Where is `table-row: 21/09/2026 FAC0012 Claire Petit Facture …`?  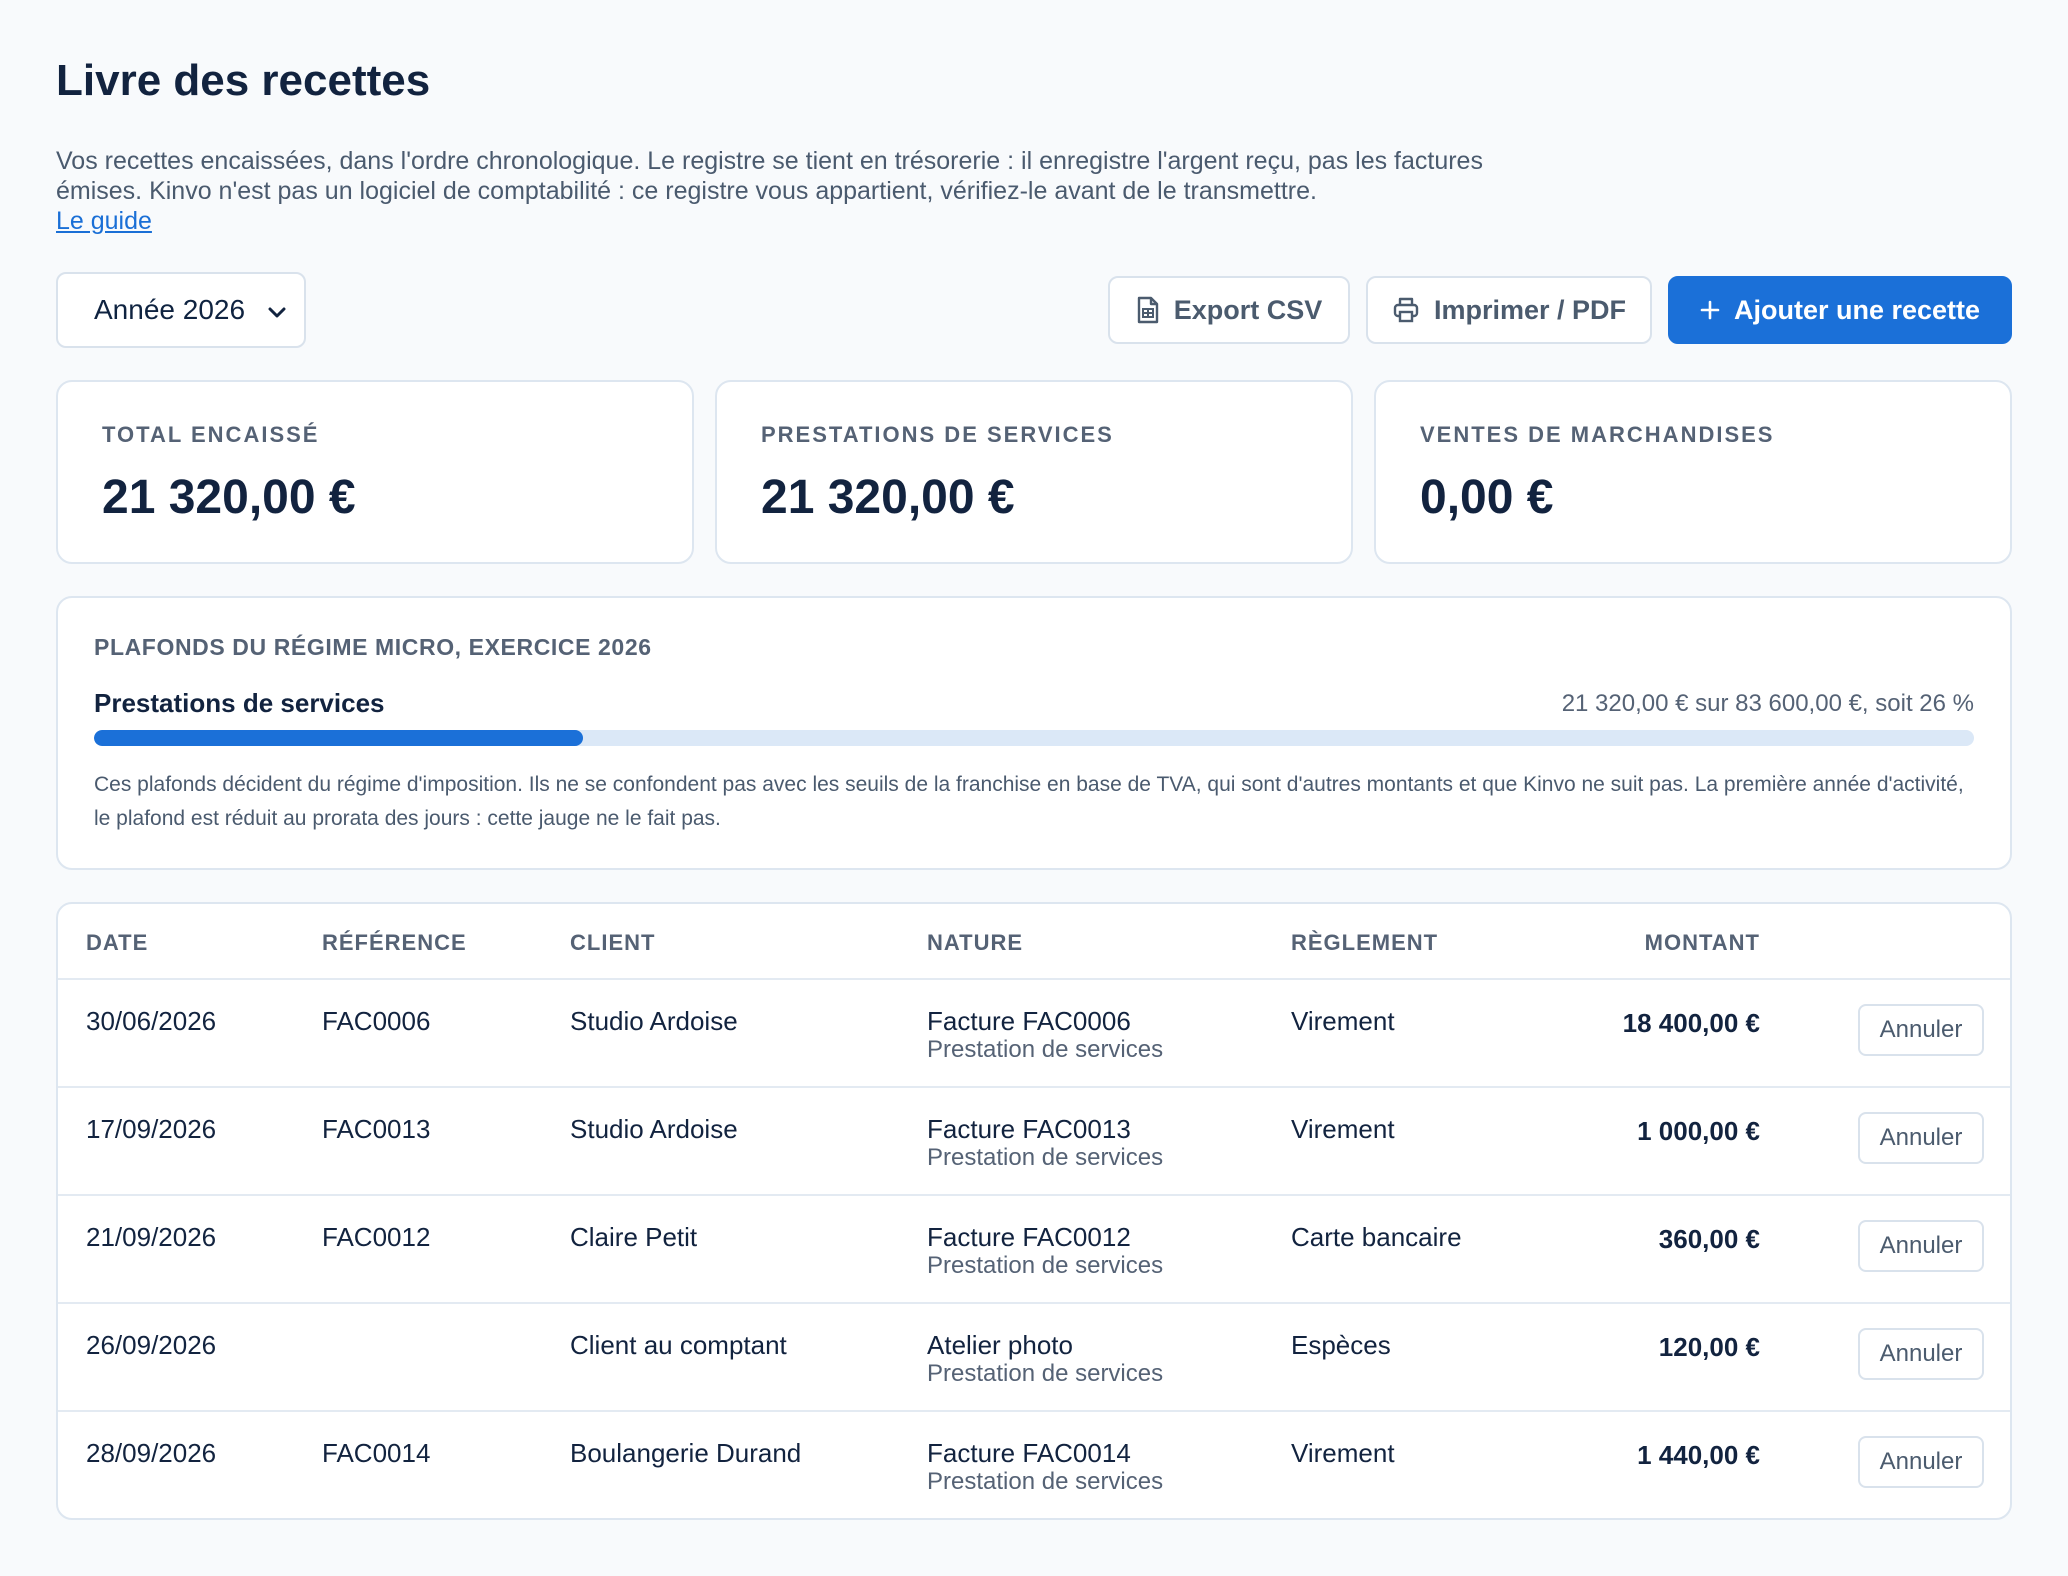
table-row: 21/09/2026 FAC0012 Claire Petit Facture … is located at coordinates (1034, 1250).